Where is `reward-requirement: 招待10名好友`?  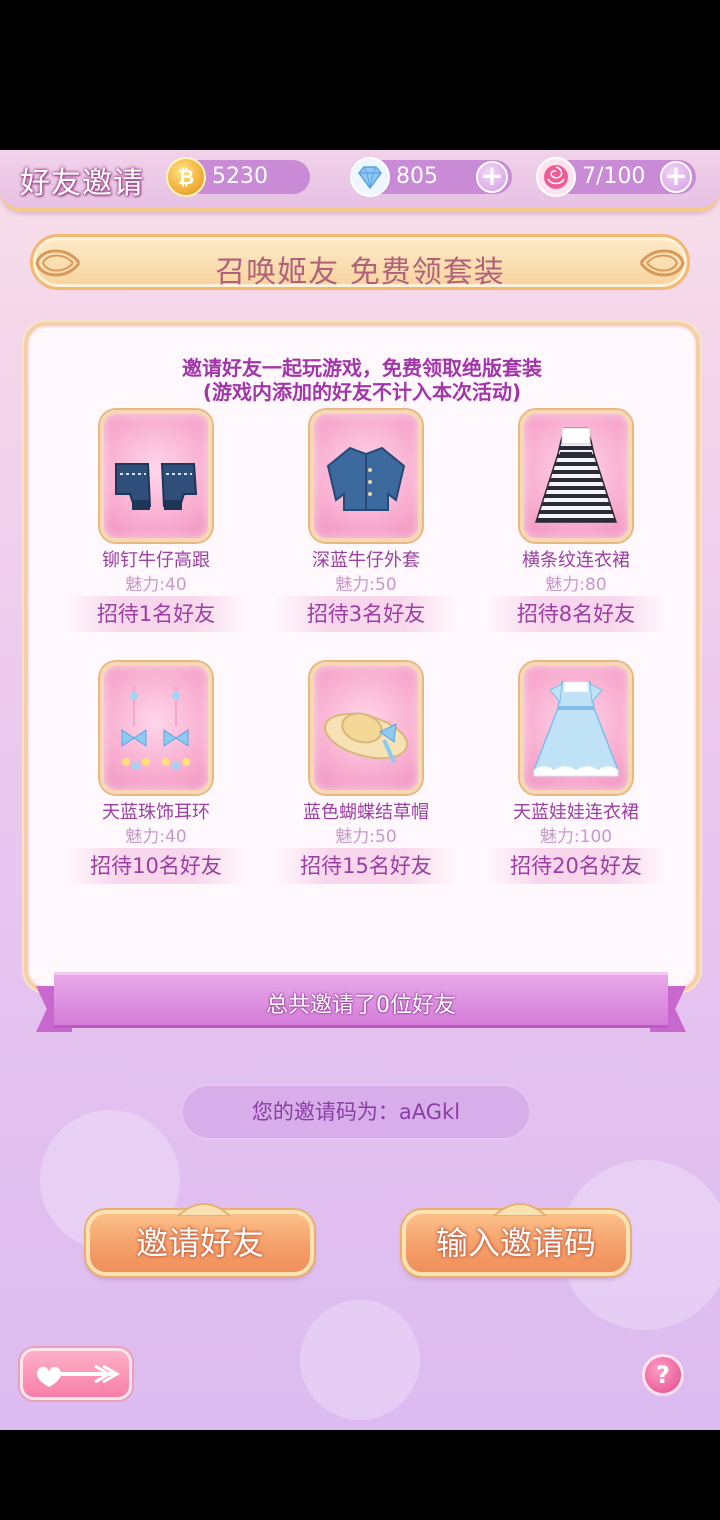 reward-requirement: 招待10名好友 is located at coordinates (156, 866).